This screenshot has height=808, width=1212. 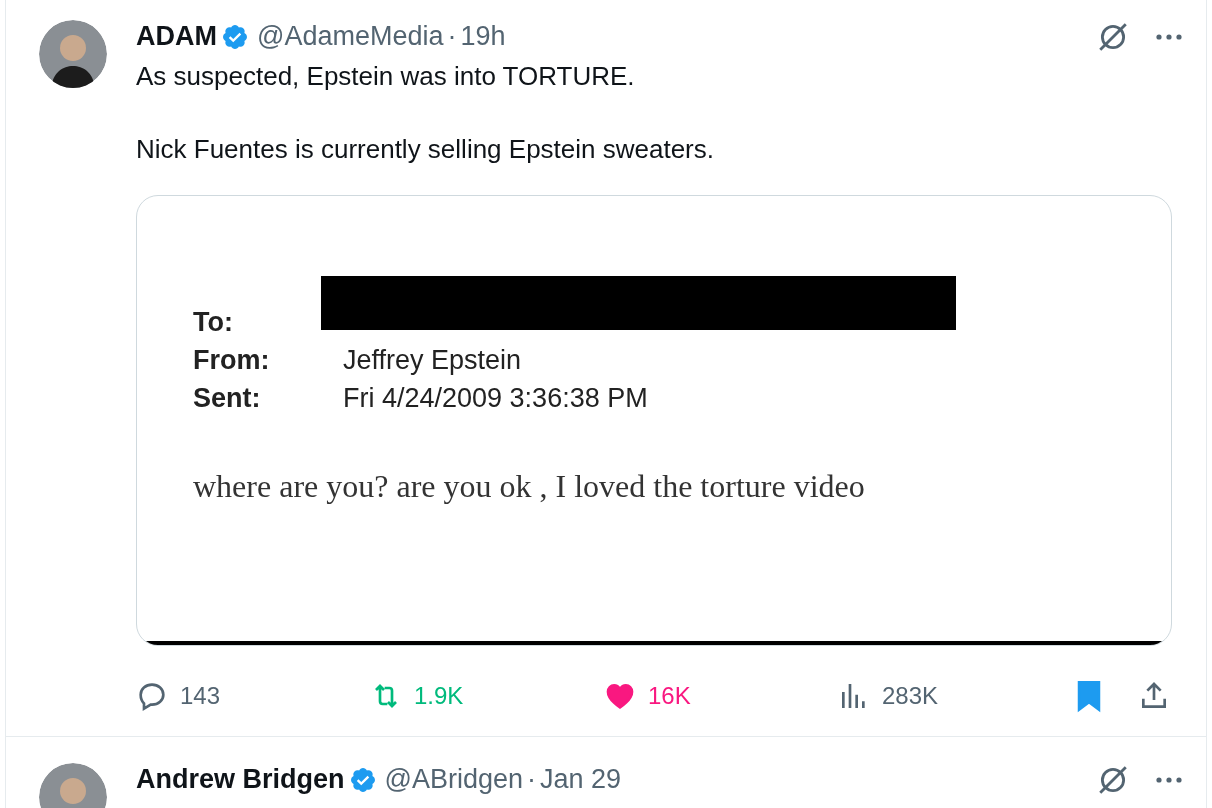 I want to click on reply-icon, so click(x=152, y=696).